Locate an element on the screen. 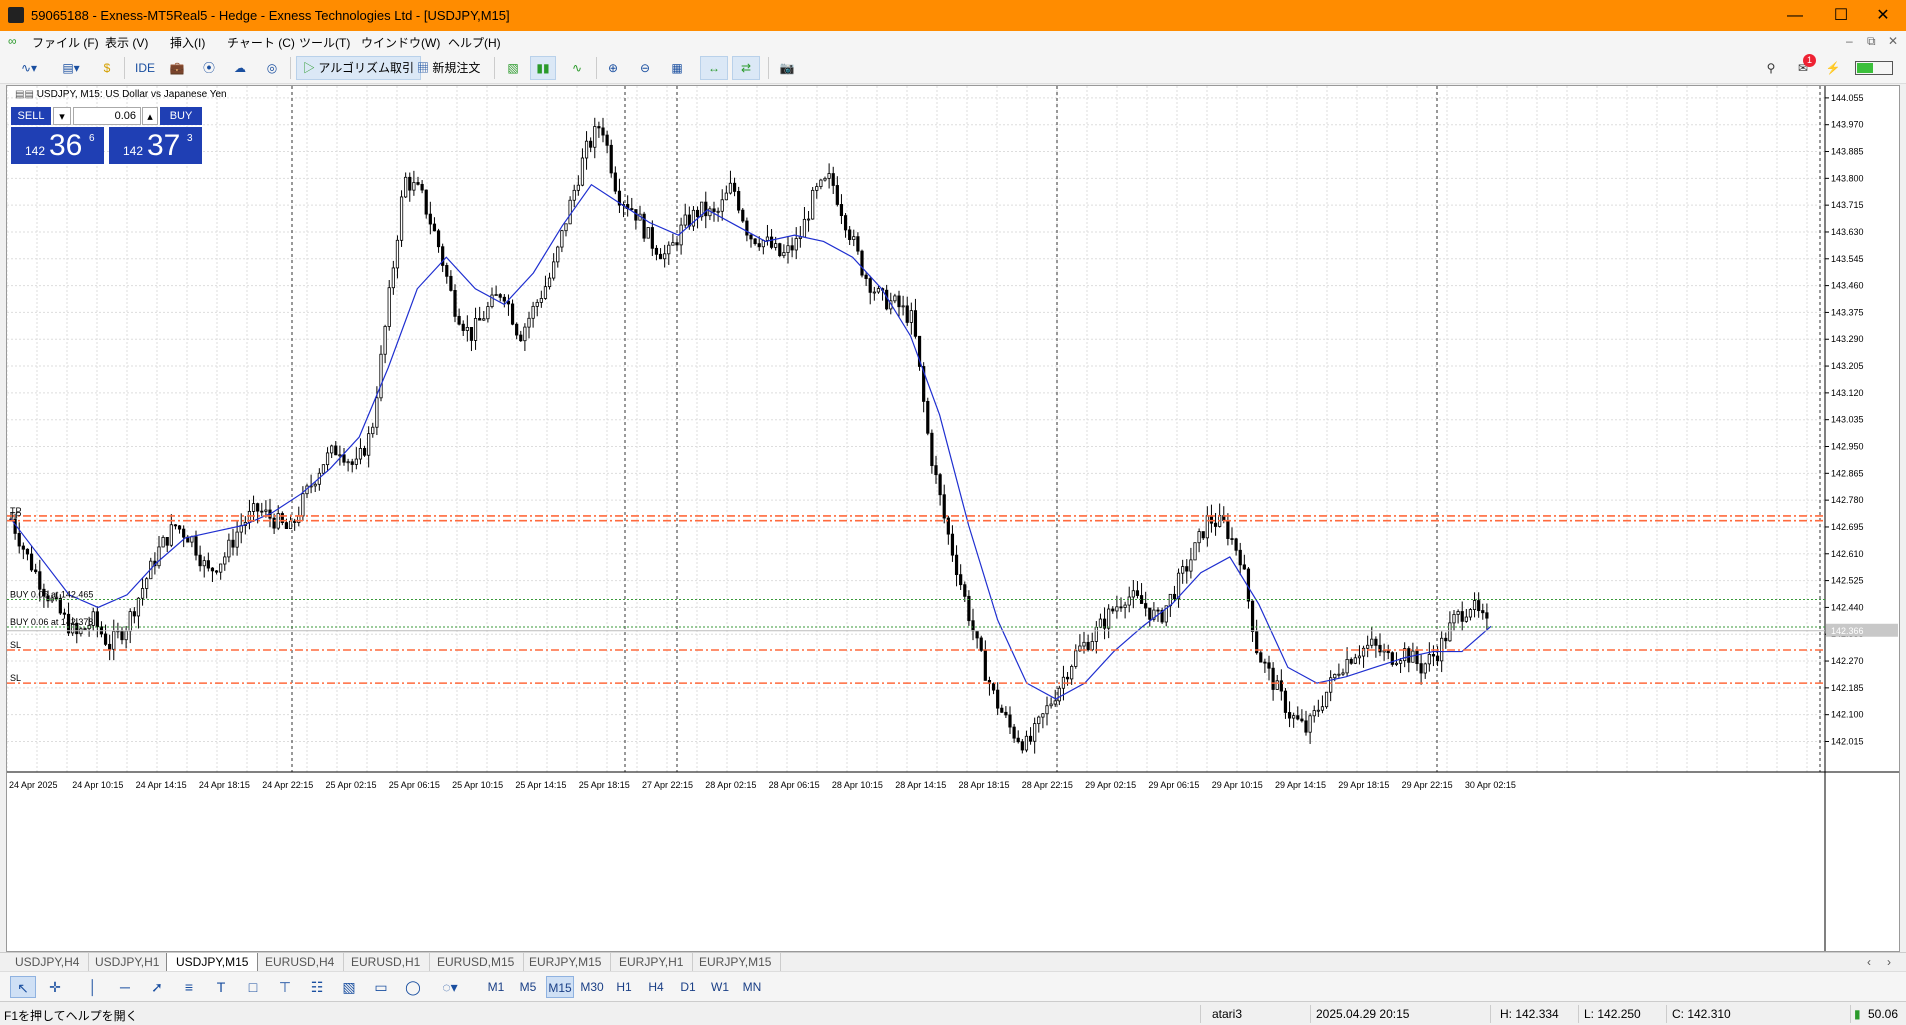 This screenshot has width=1906, height=1025. elliott-icon: ◯ is located at coordinates (413, 987).